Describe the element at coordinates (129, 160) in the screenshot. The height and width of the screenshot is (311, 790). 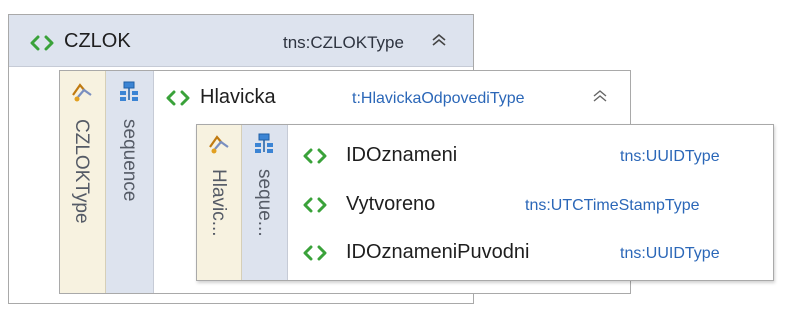
I see `sequence-label: sequence` at that location.